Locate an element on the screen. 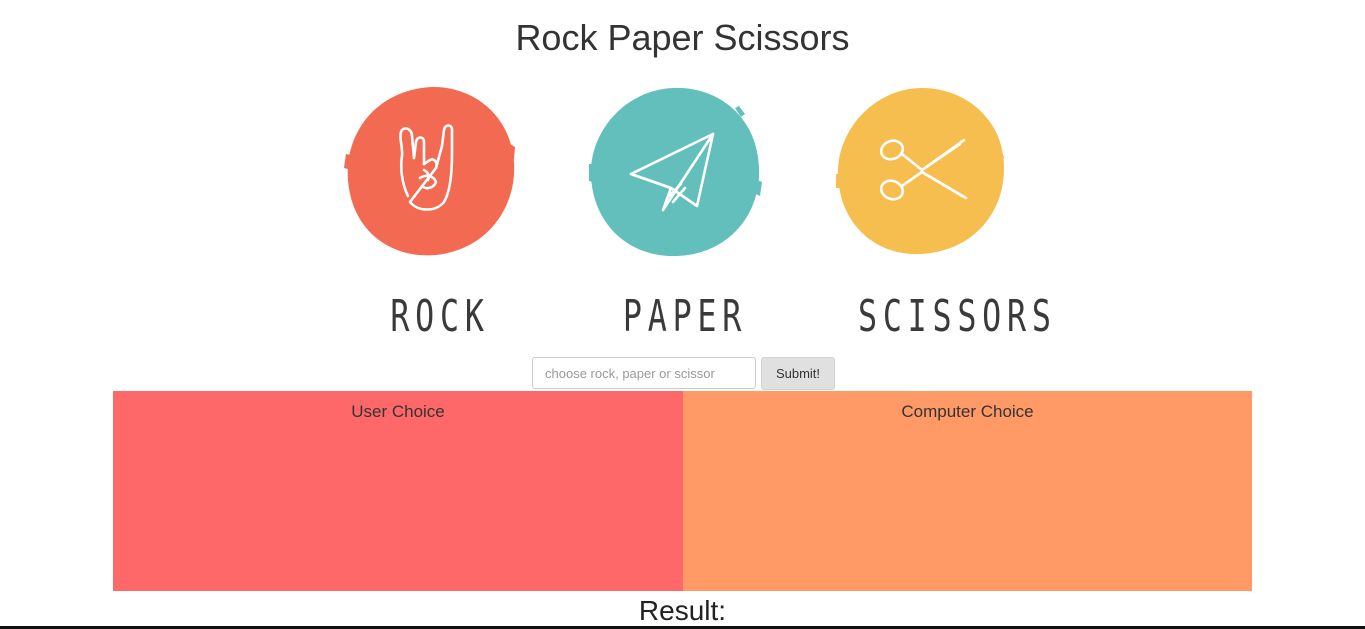 The height and width of the screenshot is (629, 1365). paper-plane-icon is located at coordinates (675, 172).